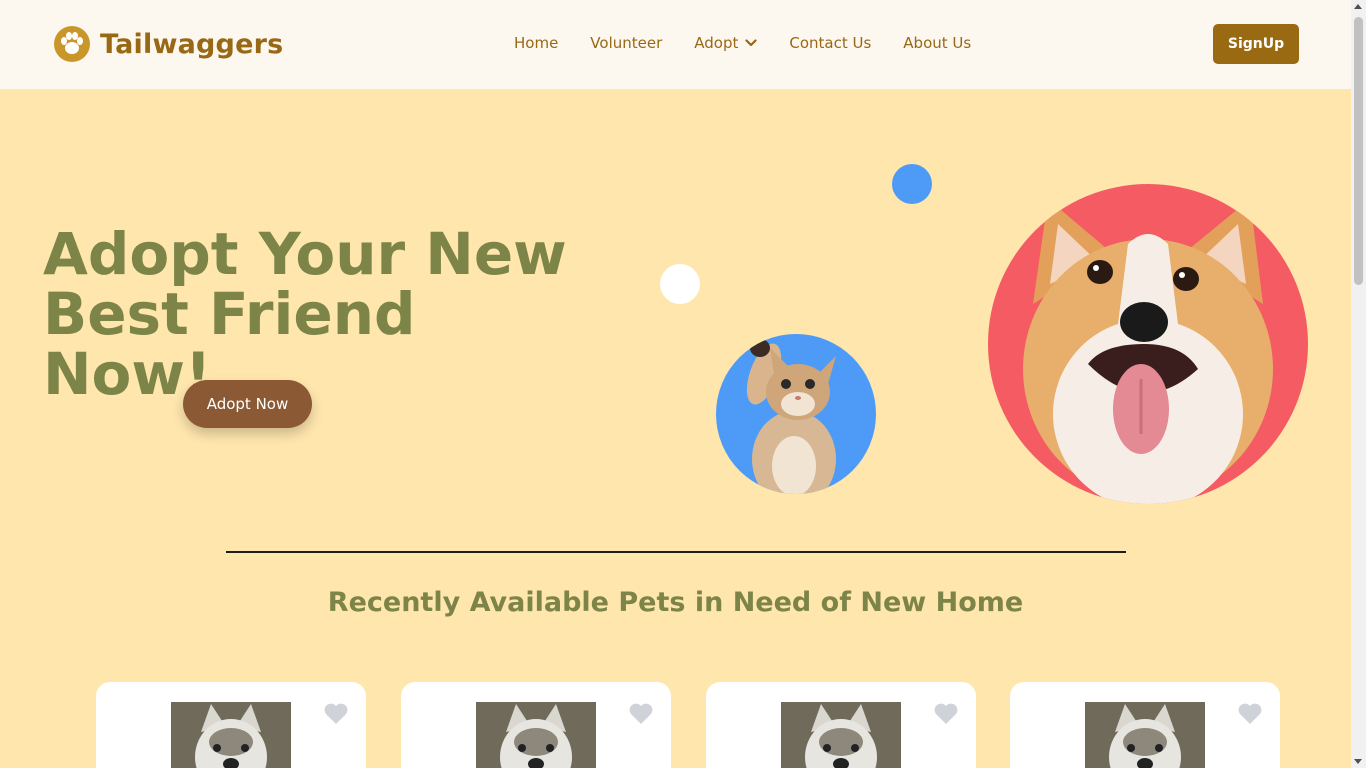 This screenshot has width=1366, height=768. What do you see at coordinates (912, 184) in the screenshot?
I see `decorative-blue-dot` at bounding box center [912, 184].